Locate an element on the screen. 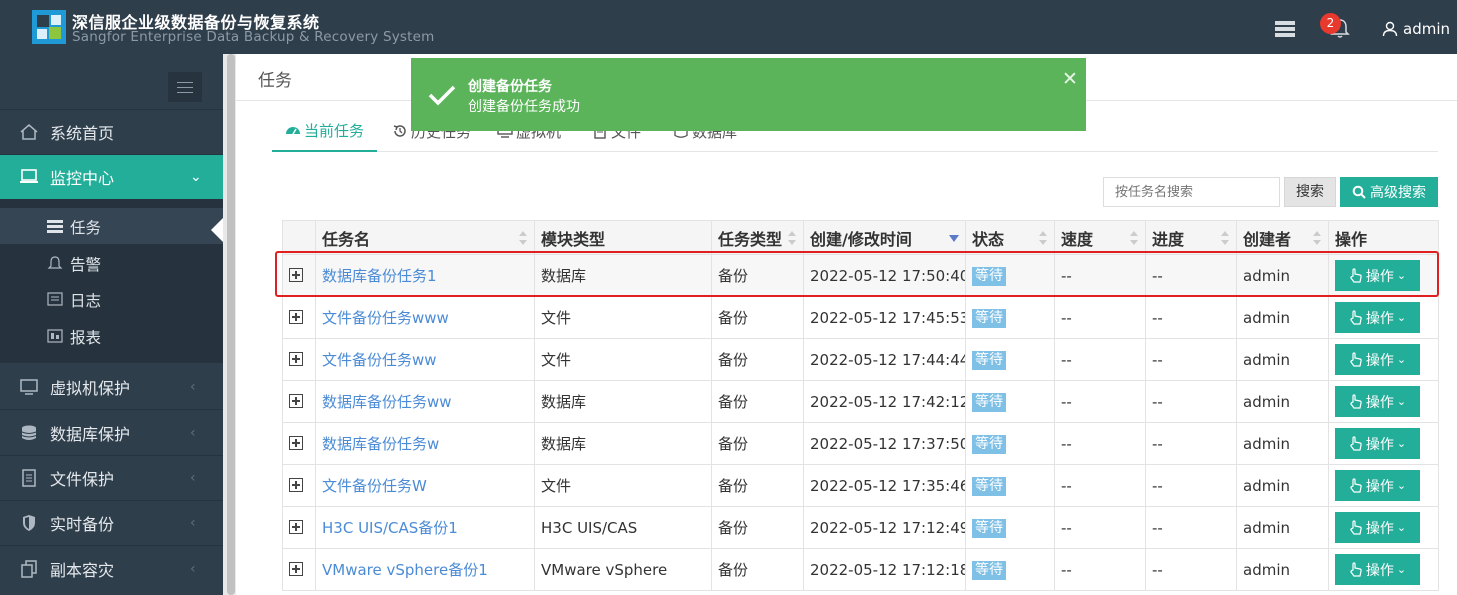 The height and width of the screenshot is (595, 1457). sidebar-item-vm-protection: 虚拟机保护 ‹ is located at coordinates (111, 387).